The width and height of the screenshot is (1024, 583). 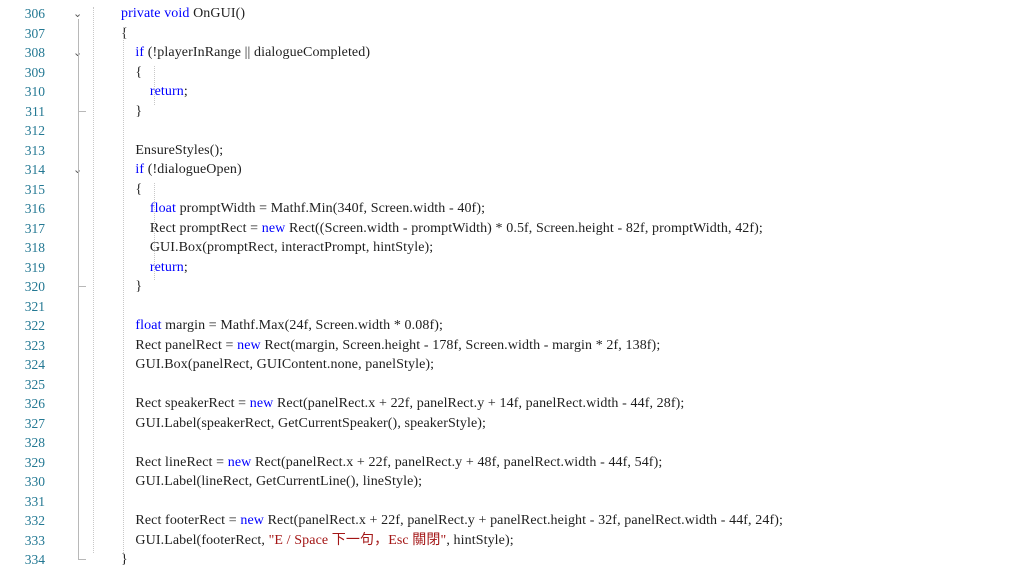 I want to click on line-number: 331, so click(x=34, y=501).